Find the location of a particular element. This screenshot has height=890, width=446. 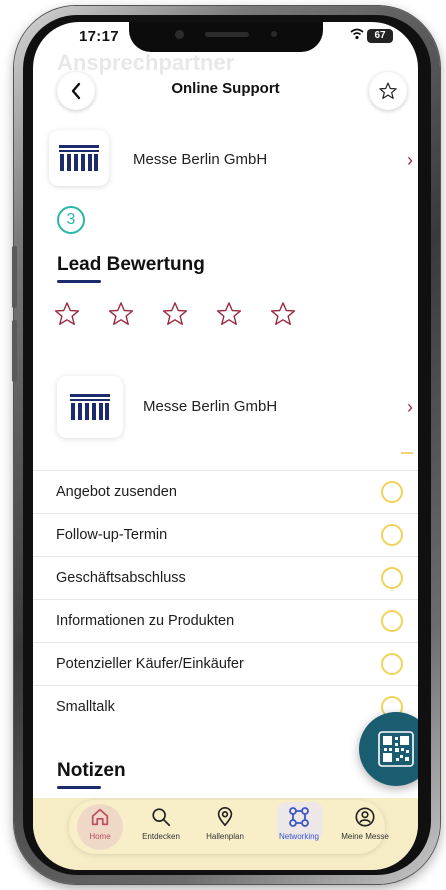

divider-accent is located at coordinates (407, 453).